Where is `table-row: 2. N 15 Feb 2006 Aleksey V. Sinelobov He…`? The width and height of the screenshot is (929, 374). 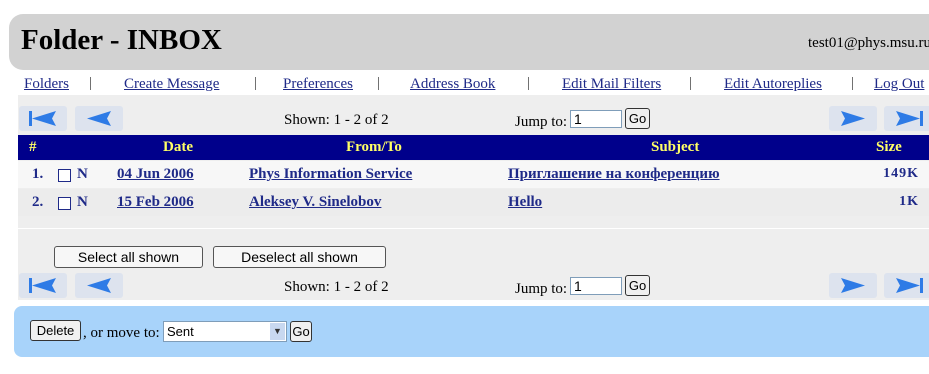
table-row: 2. N 15 Feb 2006 Aleksey V. Sinelobov He… is located at coordinates (473, 202).